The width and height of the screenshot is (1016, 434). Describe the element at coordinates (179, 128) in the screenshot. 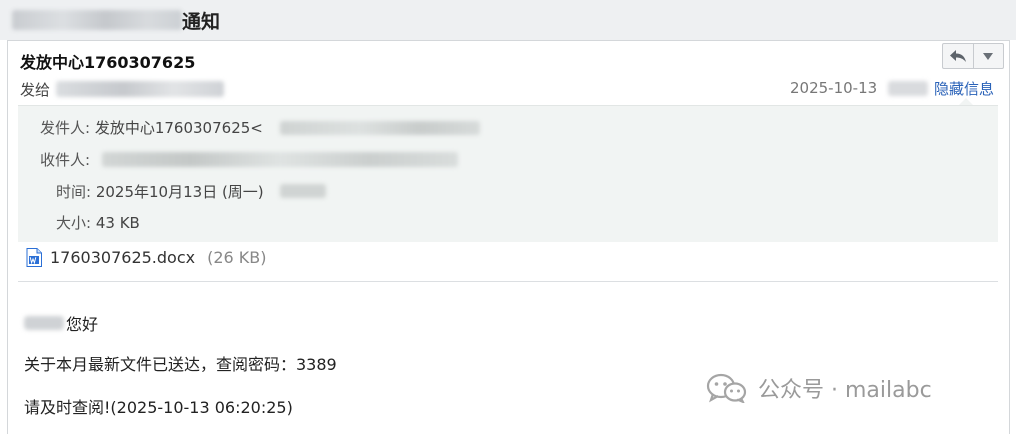

I see `from-value: 发放中心1760307625<` at that location.